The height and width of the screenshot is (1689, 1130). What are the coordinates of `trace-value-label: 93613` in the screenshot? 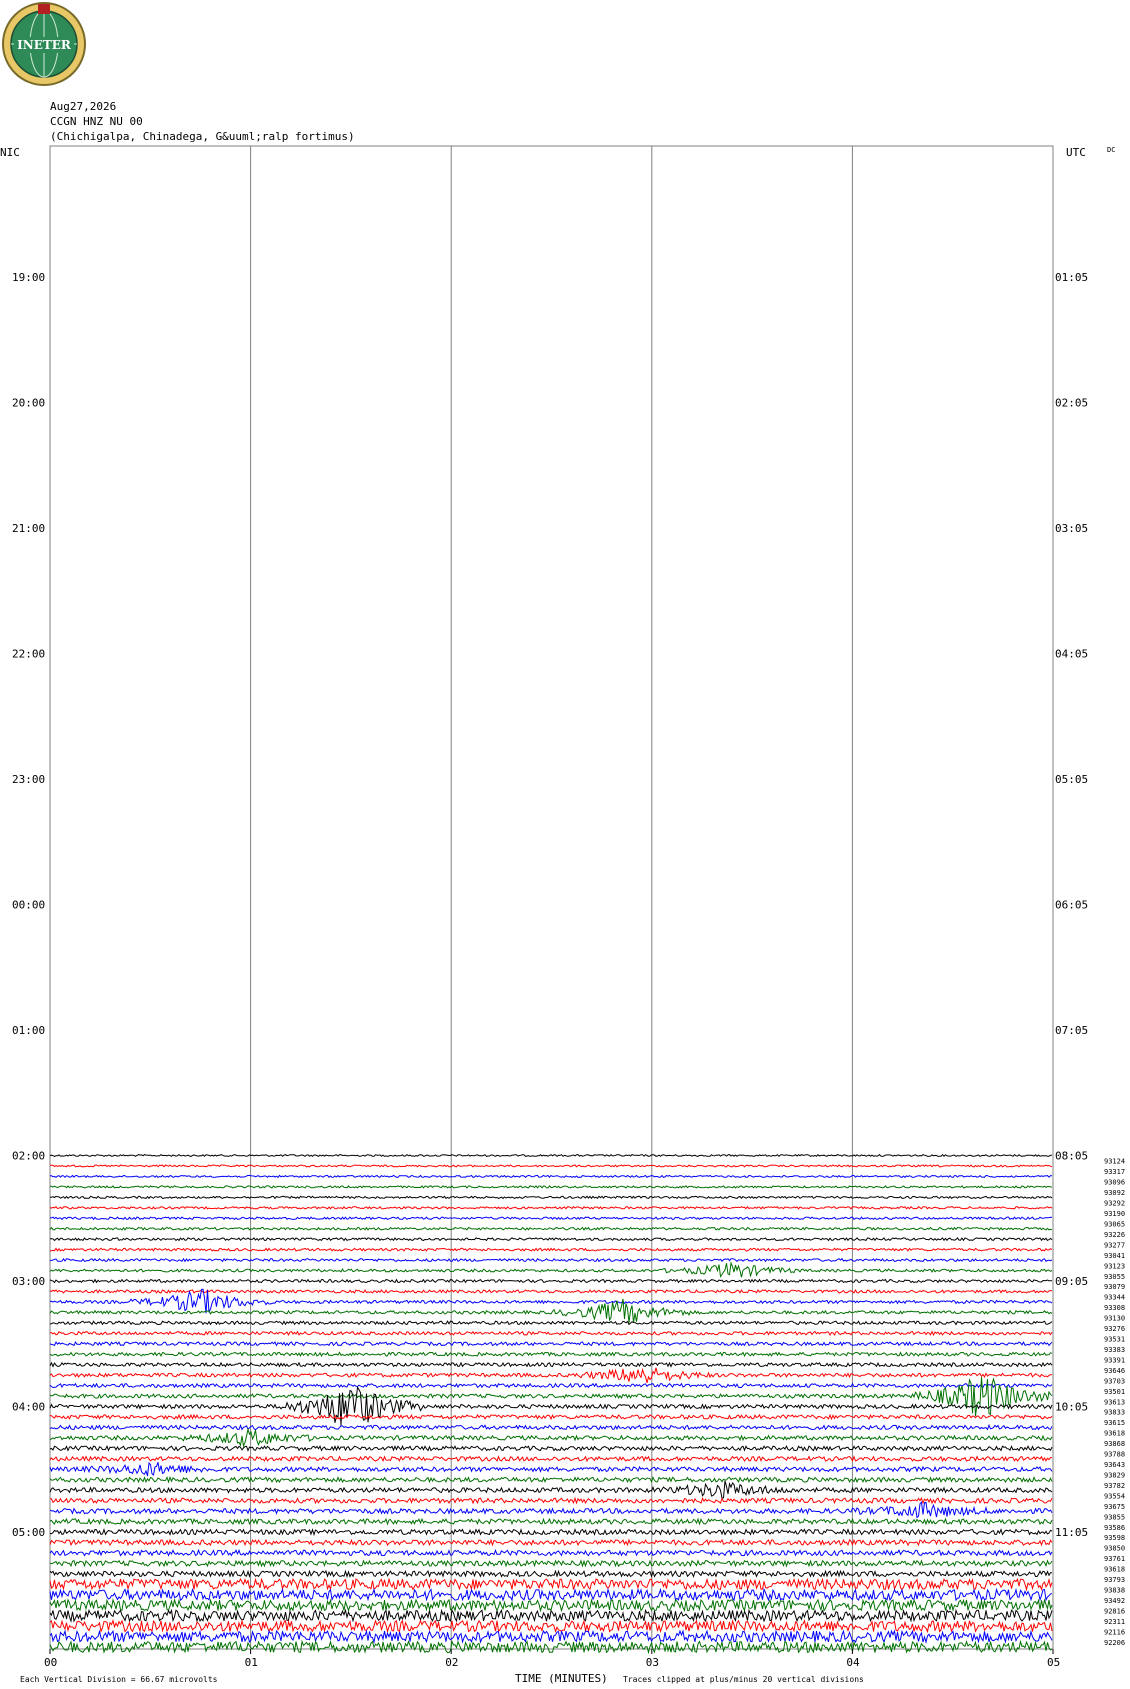 It's located at (1114, 1402).